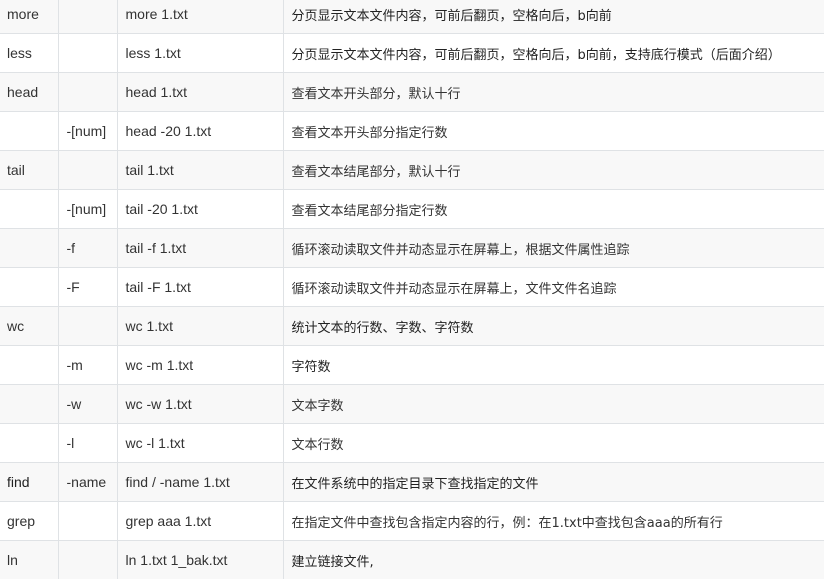  What do you see at coordinates (200, 521) in the screenshot?
I see `example-cell: grep aaa 1.txt` at bounding box center [200, 521].